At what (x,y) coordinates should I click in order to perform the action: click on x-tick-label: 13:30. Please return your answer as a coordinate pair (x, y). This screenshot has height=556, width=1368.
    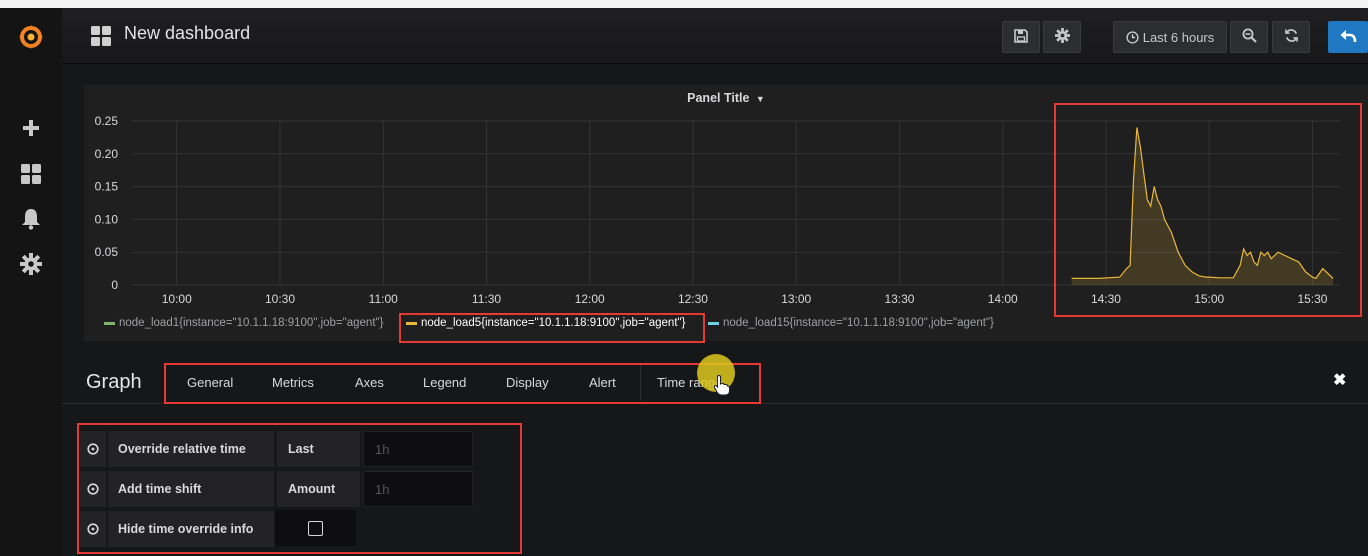
    Looking at the image, I should click on (899, 299).